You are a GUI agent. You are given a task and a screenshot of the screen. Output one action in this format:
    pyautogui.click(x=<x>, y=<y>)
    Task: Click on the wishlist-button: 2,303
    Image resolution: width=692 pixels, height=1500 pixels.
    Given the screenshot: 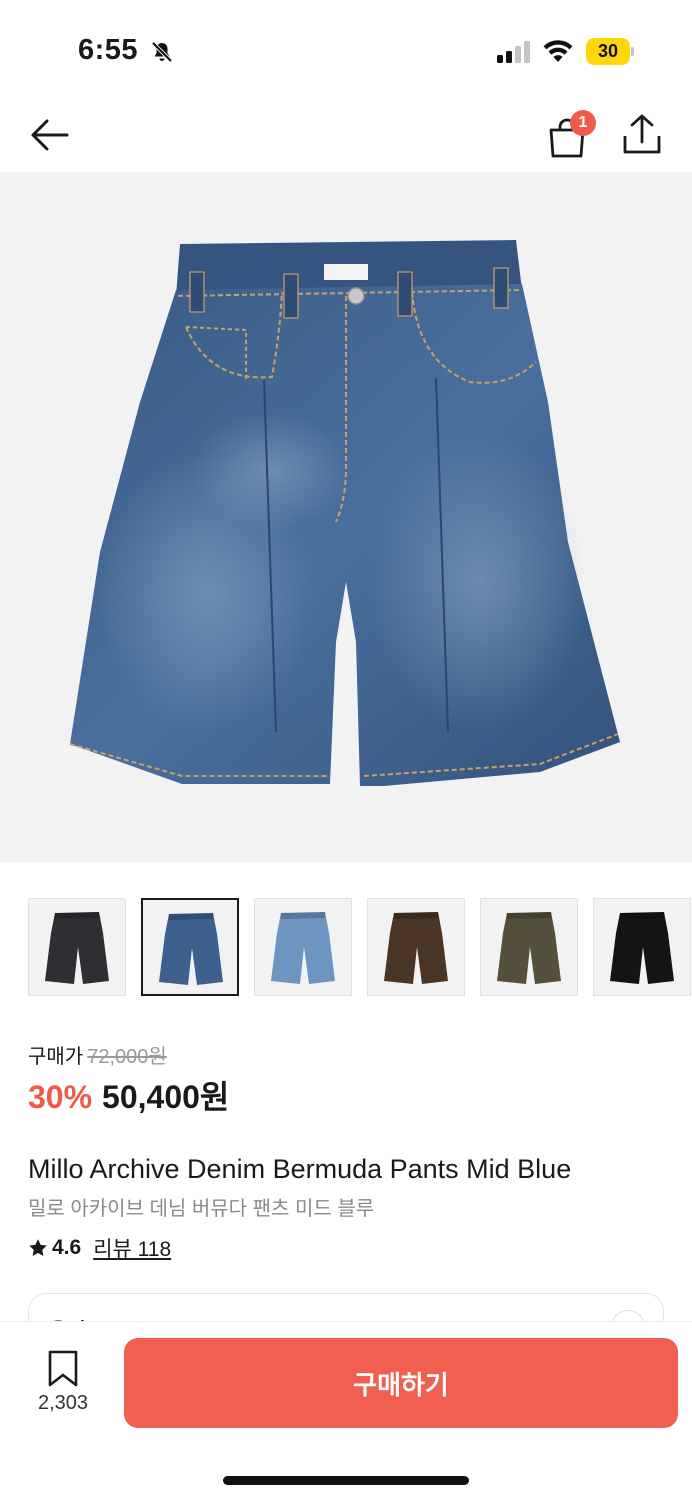 What is the action you would take?
    pyautogui.click(x=63, y=1385)
    